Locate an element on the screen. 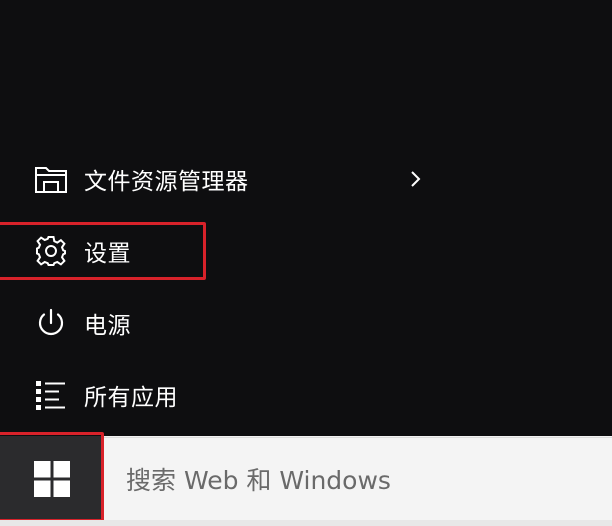  menu-item-label: 所有应用 is located at coordinates (131, 398).